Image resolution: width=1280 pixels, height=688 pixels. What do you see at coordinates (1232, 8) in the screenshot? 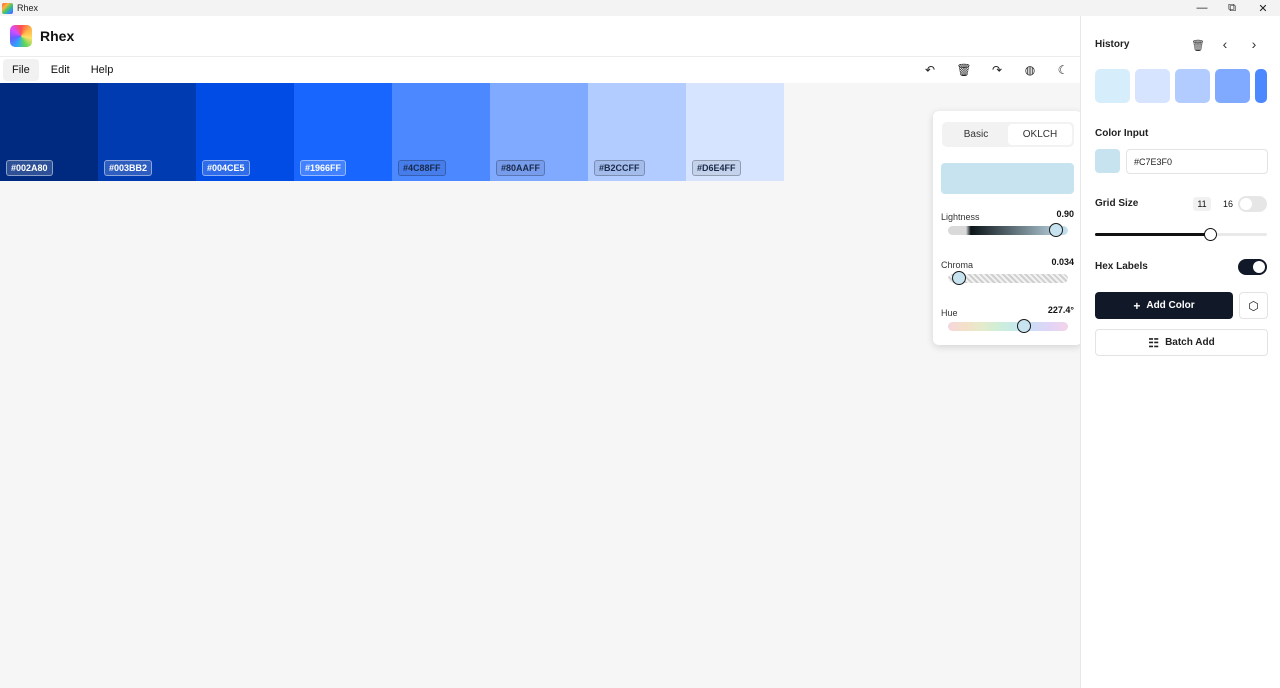
I see `restore-button: ⧉` at bounding box center [1232, 8].